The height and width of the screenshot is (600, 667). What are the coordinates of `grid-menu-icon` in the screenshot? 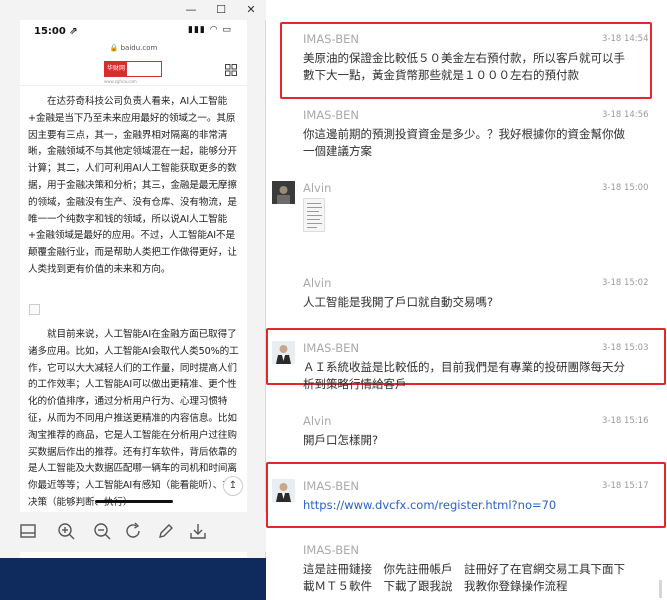 It's located at (231, 70).